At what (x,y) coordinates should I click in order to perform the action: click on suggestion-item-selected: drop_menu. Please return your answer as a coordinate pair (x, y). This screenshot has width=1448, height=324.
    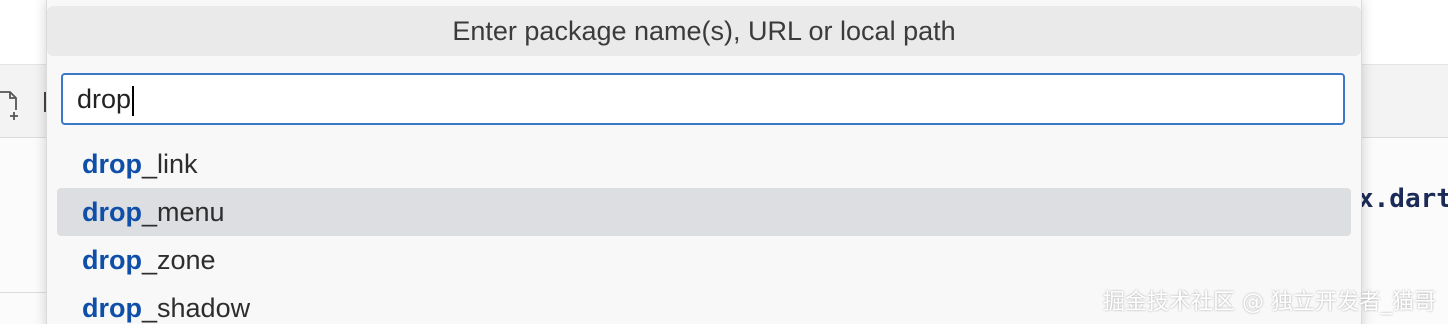
    Looking at the image, I should click on (704, 212).